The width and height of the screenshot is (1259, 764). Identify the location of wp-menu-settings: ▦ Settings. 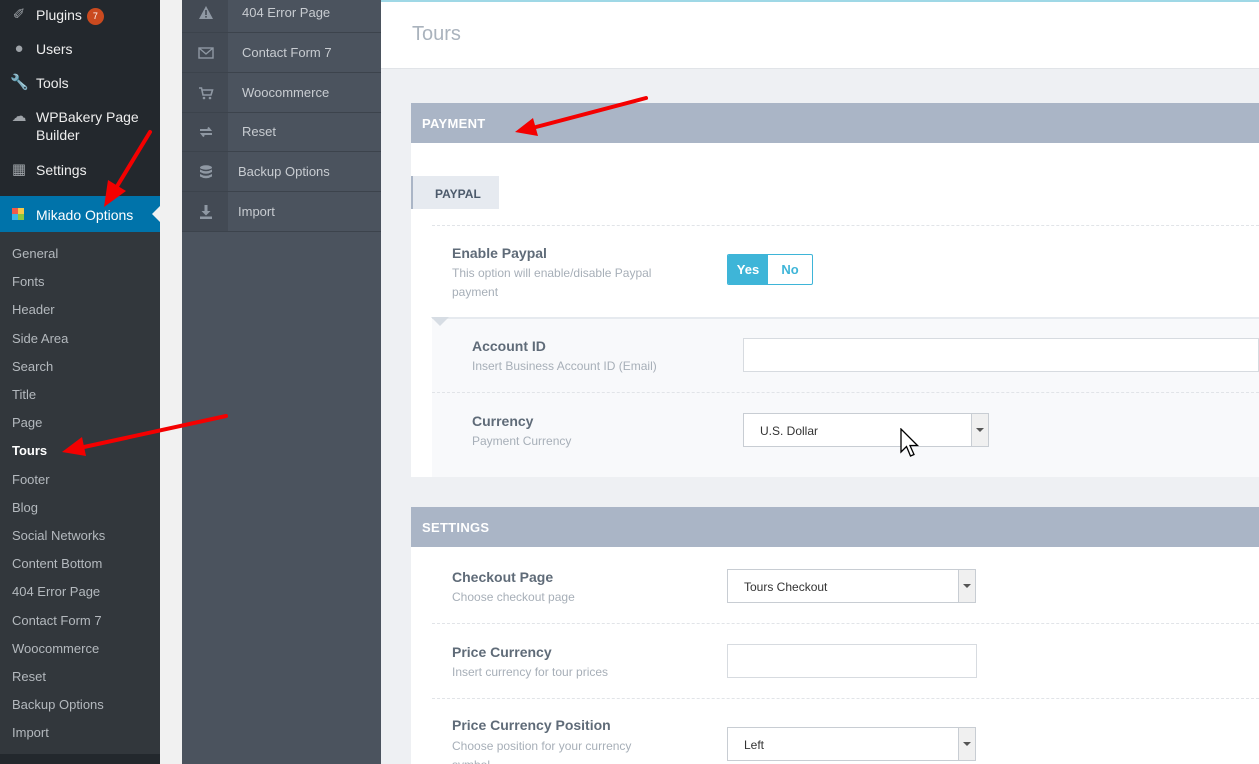
(80, 171).